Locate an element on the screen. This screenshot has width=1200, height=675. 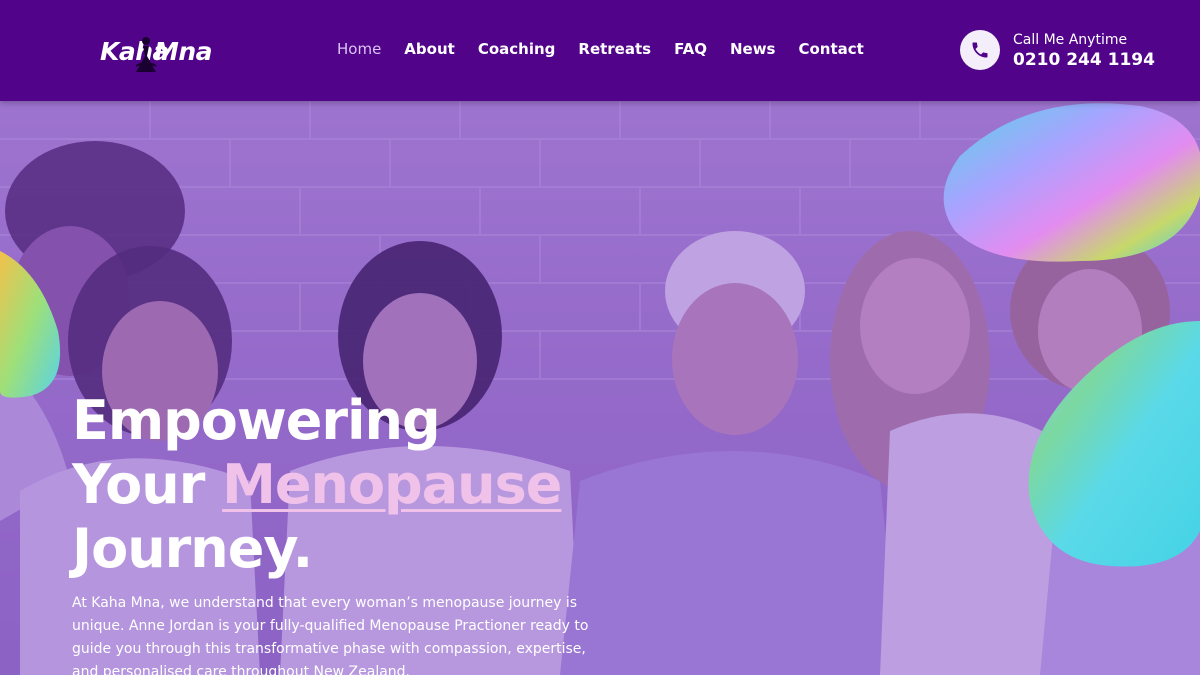
nav-contact: Contact is located at coordinates (830, 49).